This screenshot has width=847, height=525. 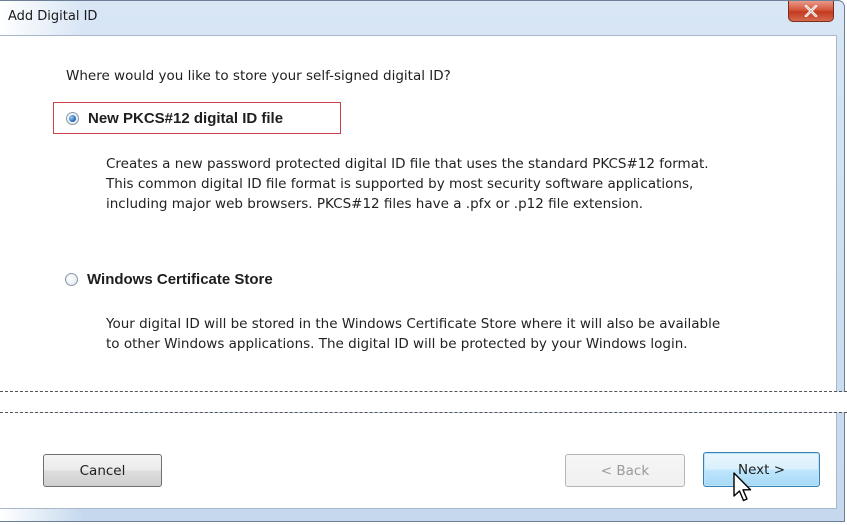 I want to click on title-bar: Add Digital ID, so click(x=422, y=16).